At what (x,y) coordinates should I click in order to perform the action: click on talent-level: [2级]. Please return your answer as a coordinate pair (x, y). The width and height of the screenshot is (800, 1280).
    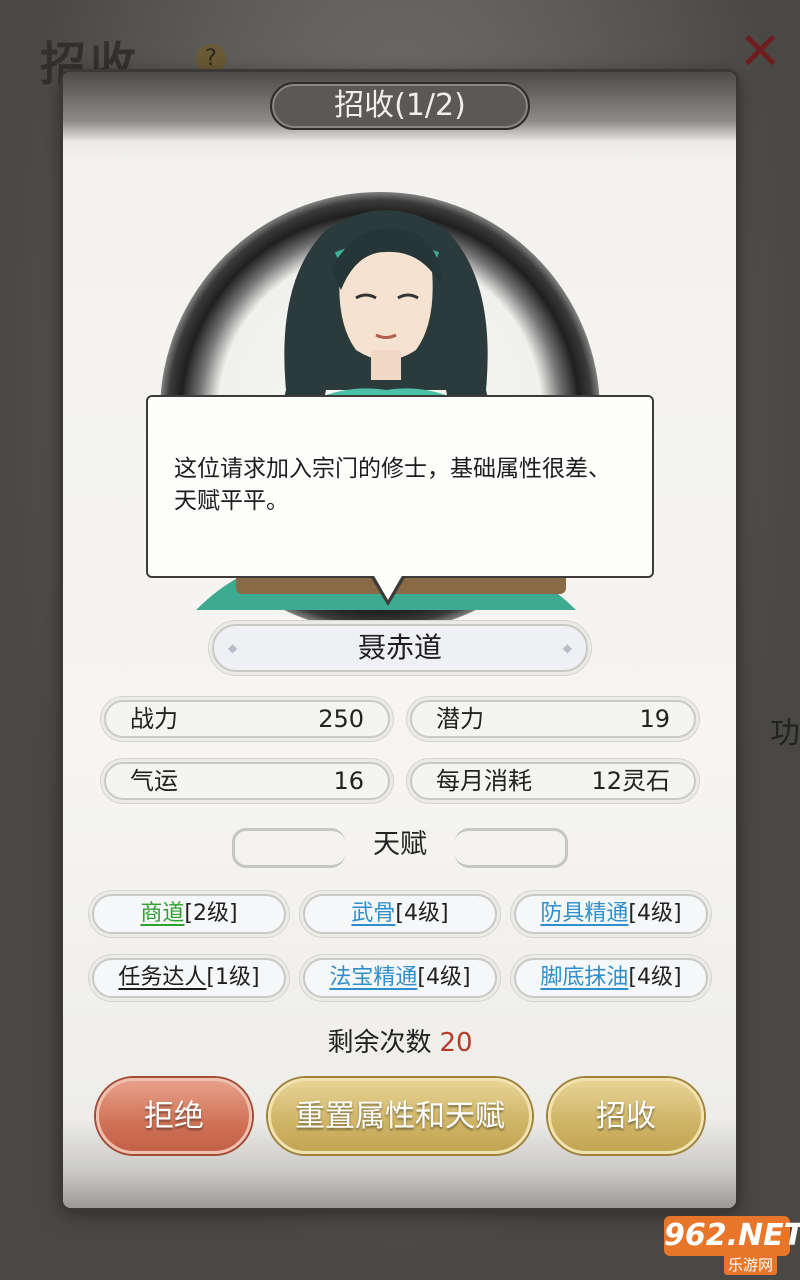
    Looking at the image, I should click on (211, 913).